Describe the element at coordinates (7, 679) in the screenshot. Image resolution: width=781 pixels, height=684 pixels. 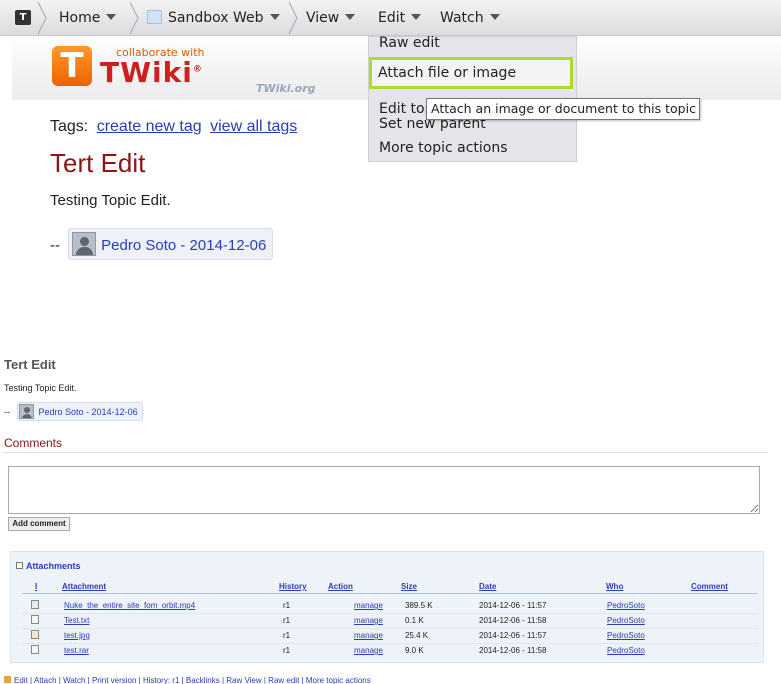
I see `pencil-icon` at that location.